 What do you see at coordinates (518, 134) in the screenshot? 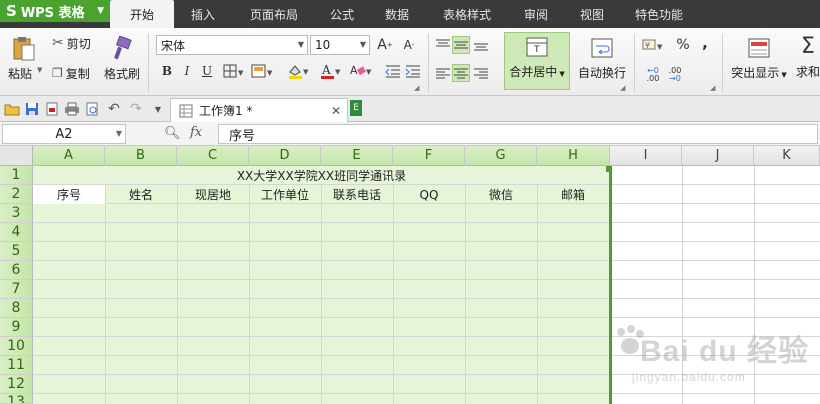
I see `formula-input: 序号` at bounding box center [518, 134].